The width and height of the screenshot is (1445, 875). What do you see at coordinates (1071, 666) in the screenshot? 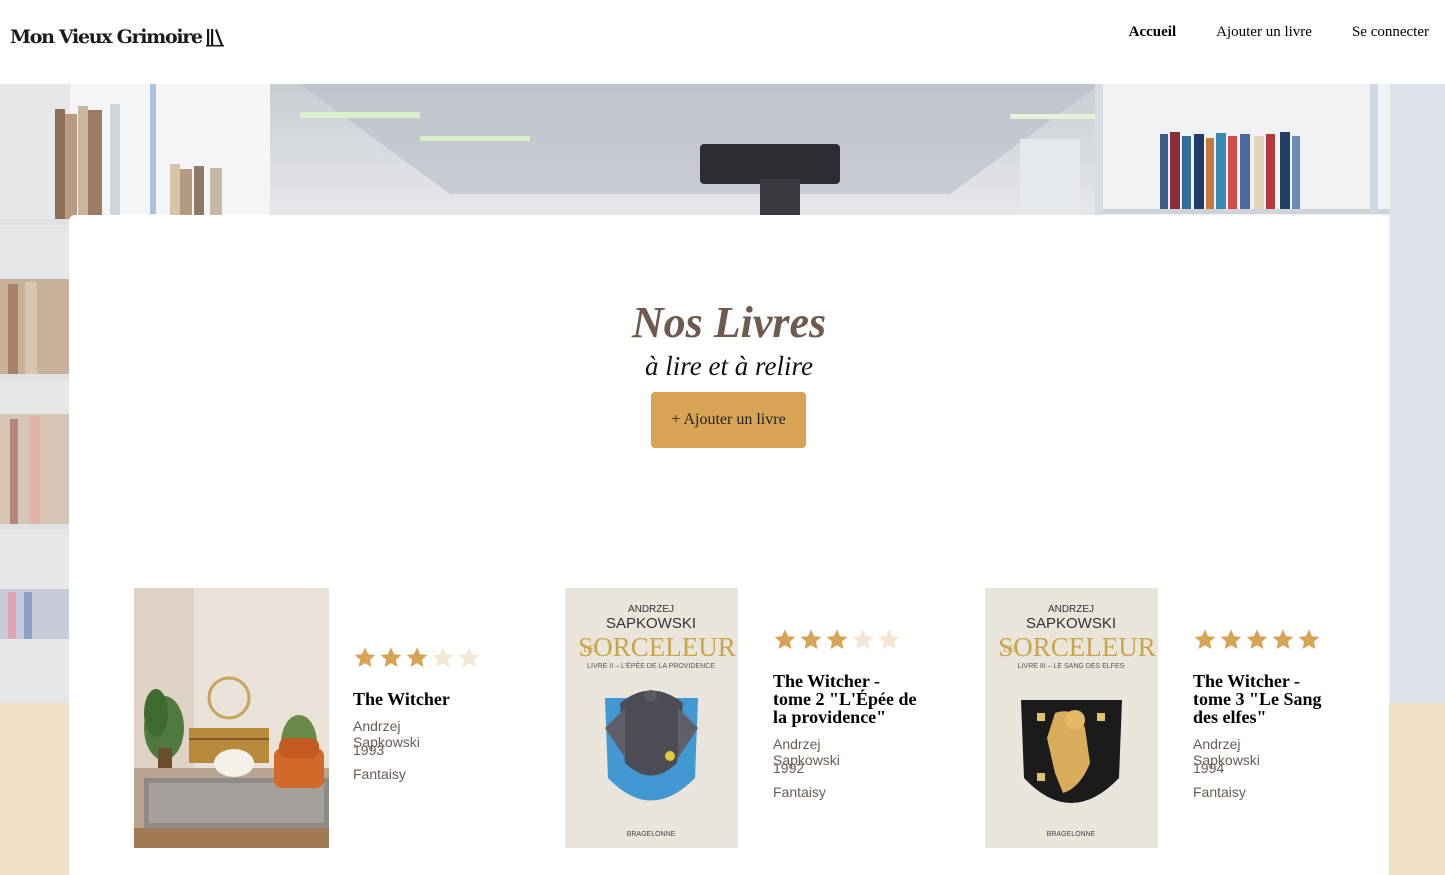
I see `cover-subtitle: LIVRE III – LE SANG DES ELFES` at bounding box center [1071, 666].